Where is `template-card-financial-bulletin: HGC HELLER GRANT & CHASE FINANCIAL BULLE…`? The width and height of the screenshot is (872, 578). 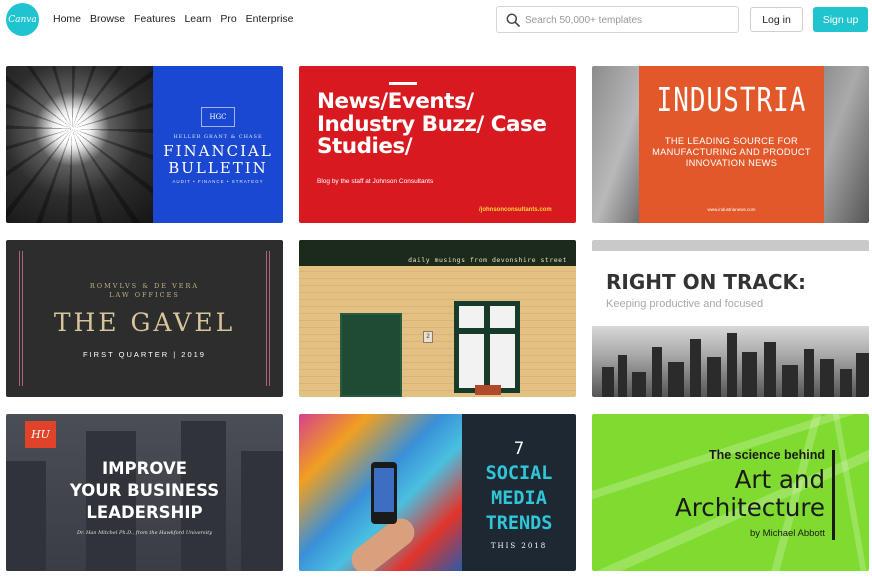 template-card-financial-bulletin: HGC HELLER GRANT & CHASE FINANCIAL BULLE… is located at coordinates (144, 144).